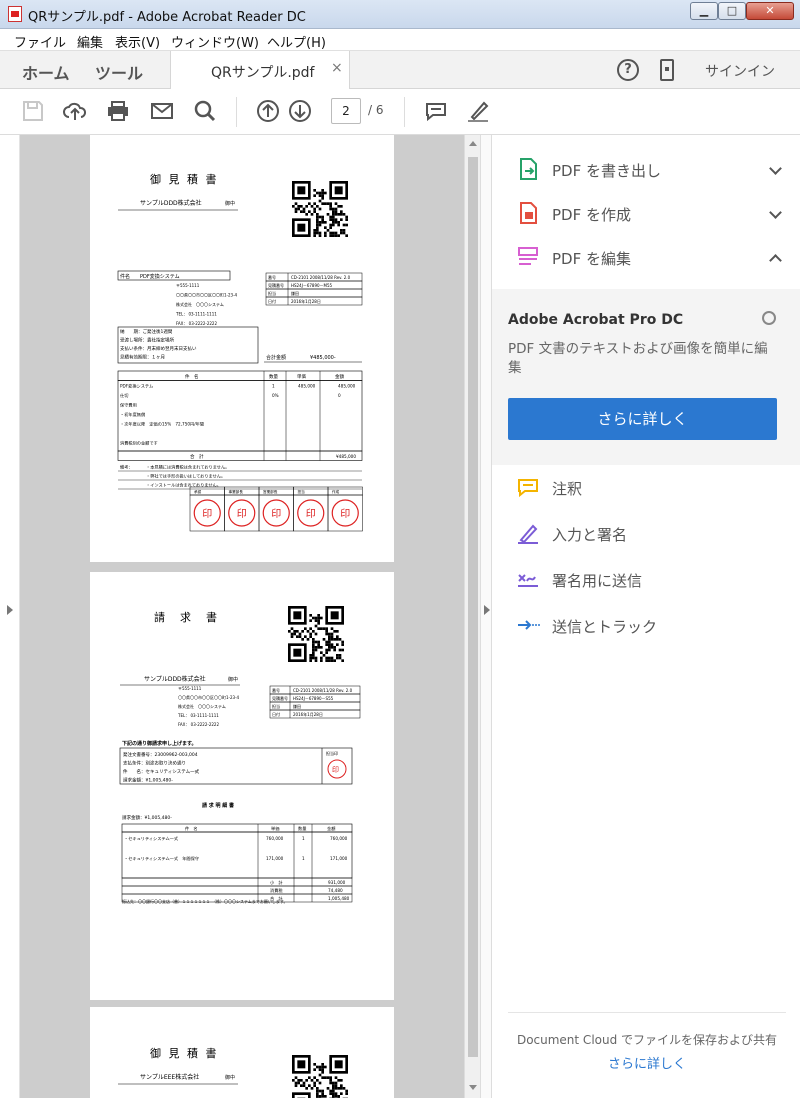  Describe the element at coordinates (320, 209) in the screenshot. I see `page1-qr-code` at that location.